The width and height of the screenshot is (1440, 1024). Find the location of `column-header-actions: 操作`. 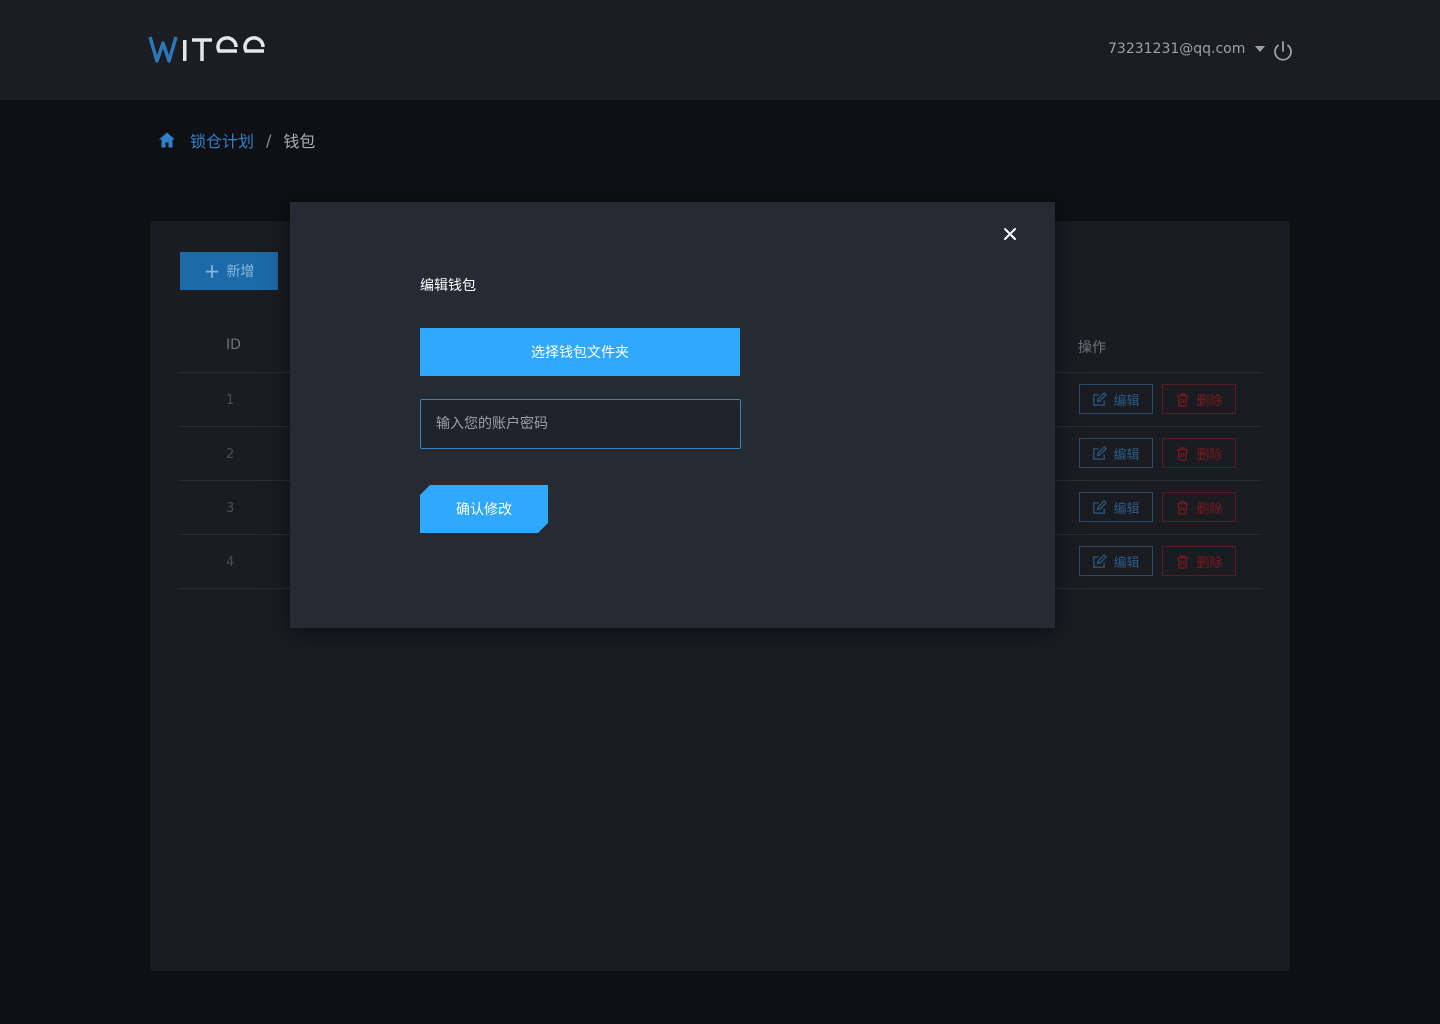

column-header-actions: 操作 is located at coordinates (1092, 348).